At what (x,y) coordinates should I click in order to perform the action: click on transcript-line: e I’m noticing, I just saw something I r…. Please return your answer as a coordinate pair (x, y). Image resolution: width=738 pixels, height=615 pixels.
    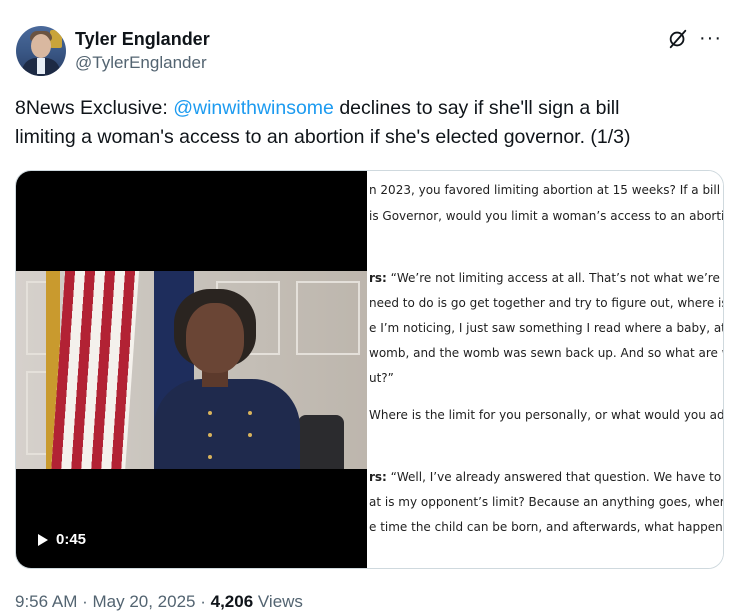
    Looking at the image, I should click on (546, 328).